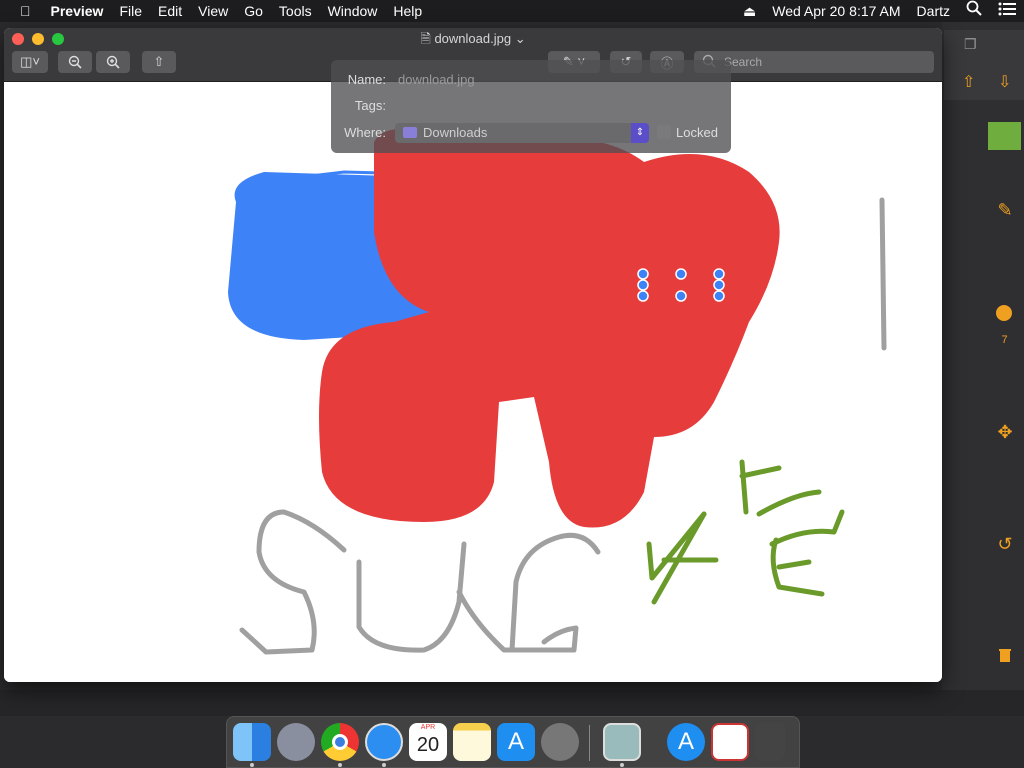 This screenshot has height=768, width=1024. Describe the element at coordinates (353, 11) in the screenshot. I see `menu-window: Window` at that location.